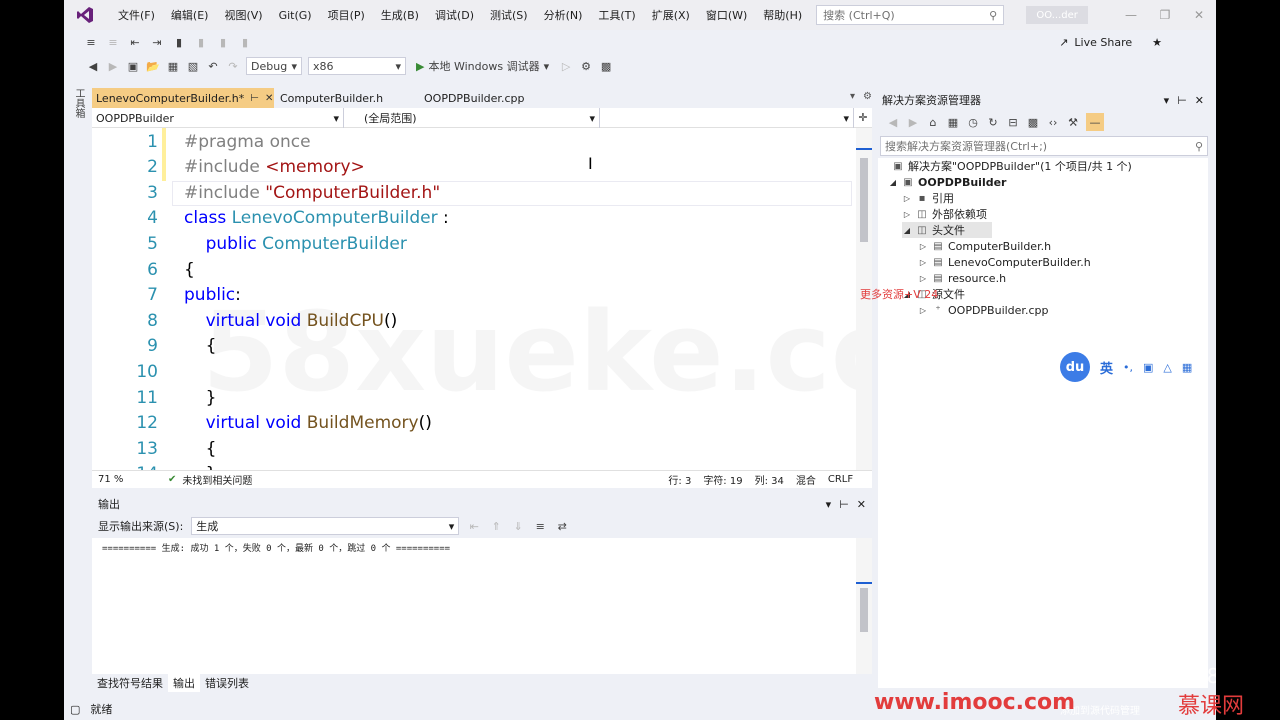  What do you see at coordinates (201, 42) in the screenshot?
I see `prev-bookmark-icon: ▮` at bounding box center [201, 42].